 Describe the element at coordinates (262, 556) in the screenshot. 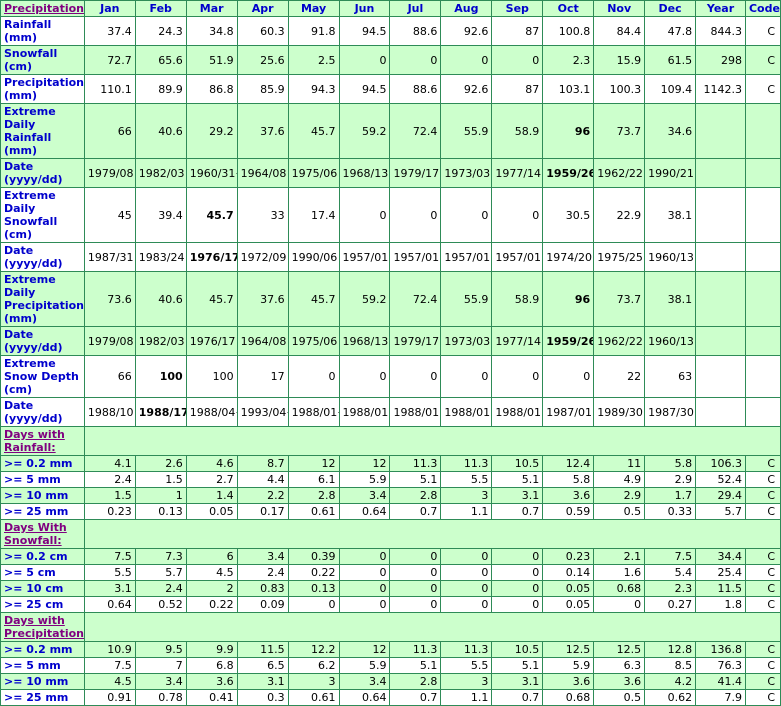

I see `cell-value: 3.4` at that location.